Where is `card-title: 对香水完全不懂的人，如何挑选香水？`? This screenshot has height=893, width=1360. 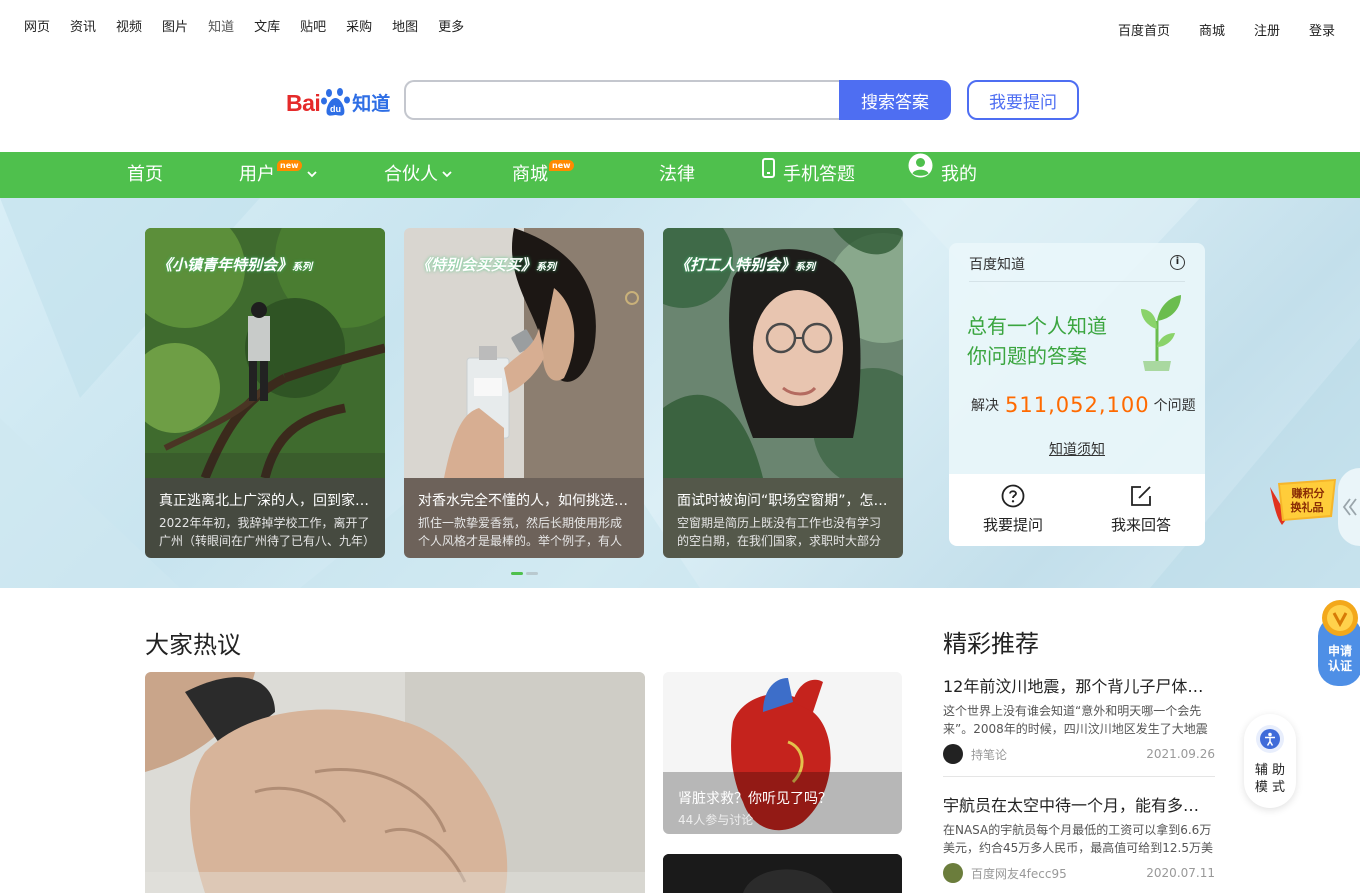 card-title: 对香水完全不懂的人，如何挑选香水？ is located at coordinates (524, 500).